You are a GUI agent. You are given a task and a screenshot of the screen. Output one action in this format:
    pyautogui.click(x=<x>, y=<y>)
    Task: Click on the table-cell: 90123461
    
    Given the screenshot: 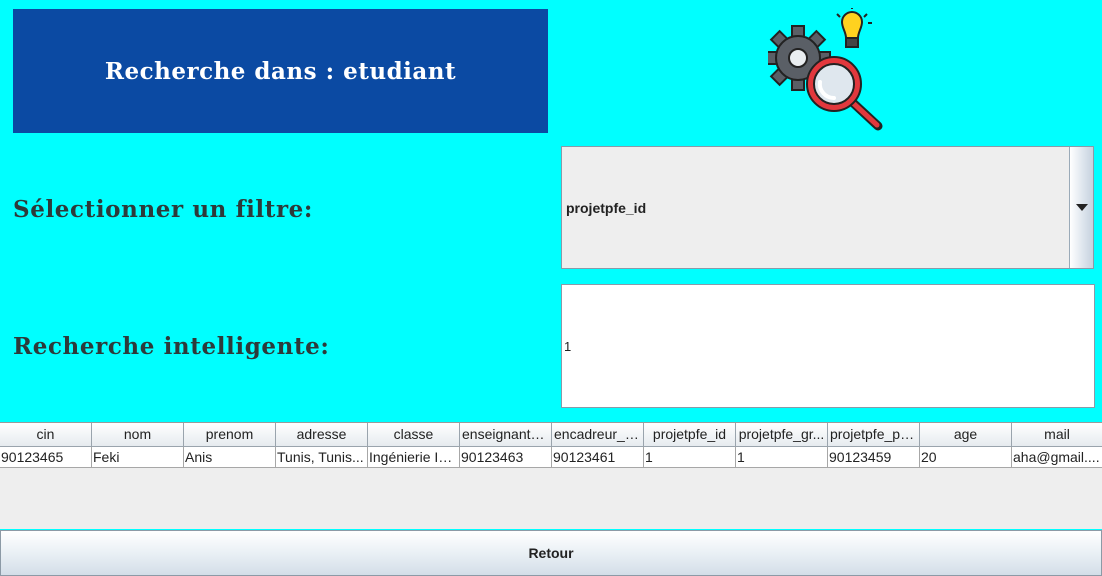 What is the action you would take?
    pyautogui.click(x=598, y=457)
    